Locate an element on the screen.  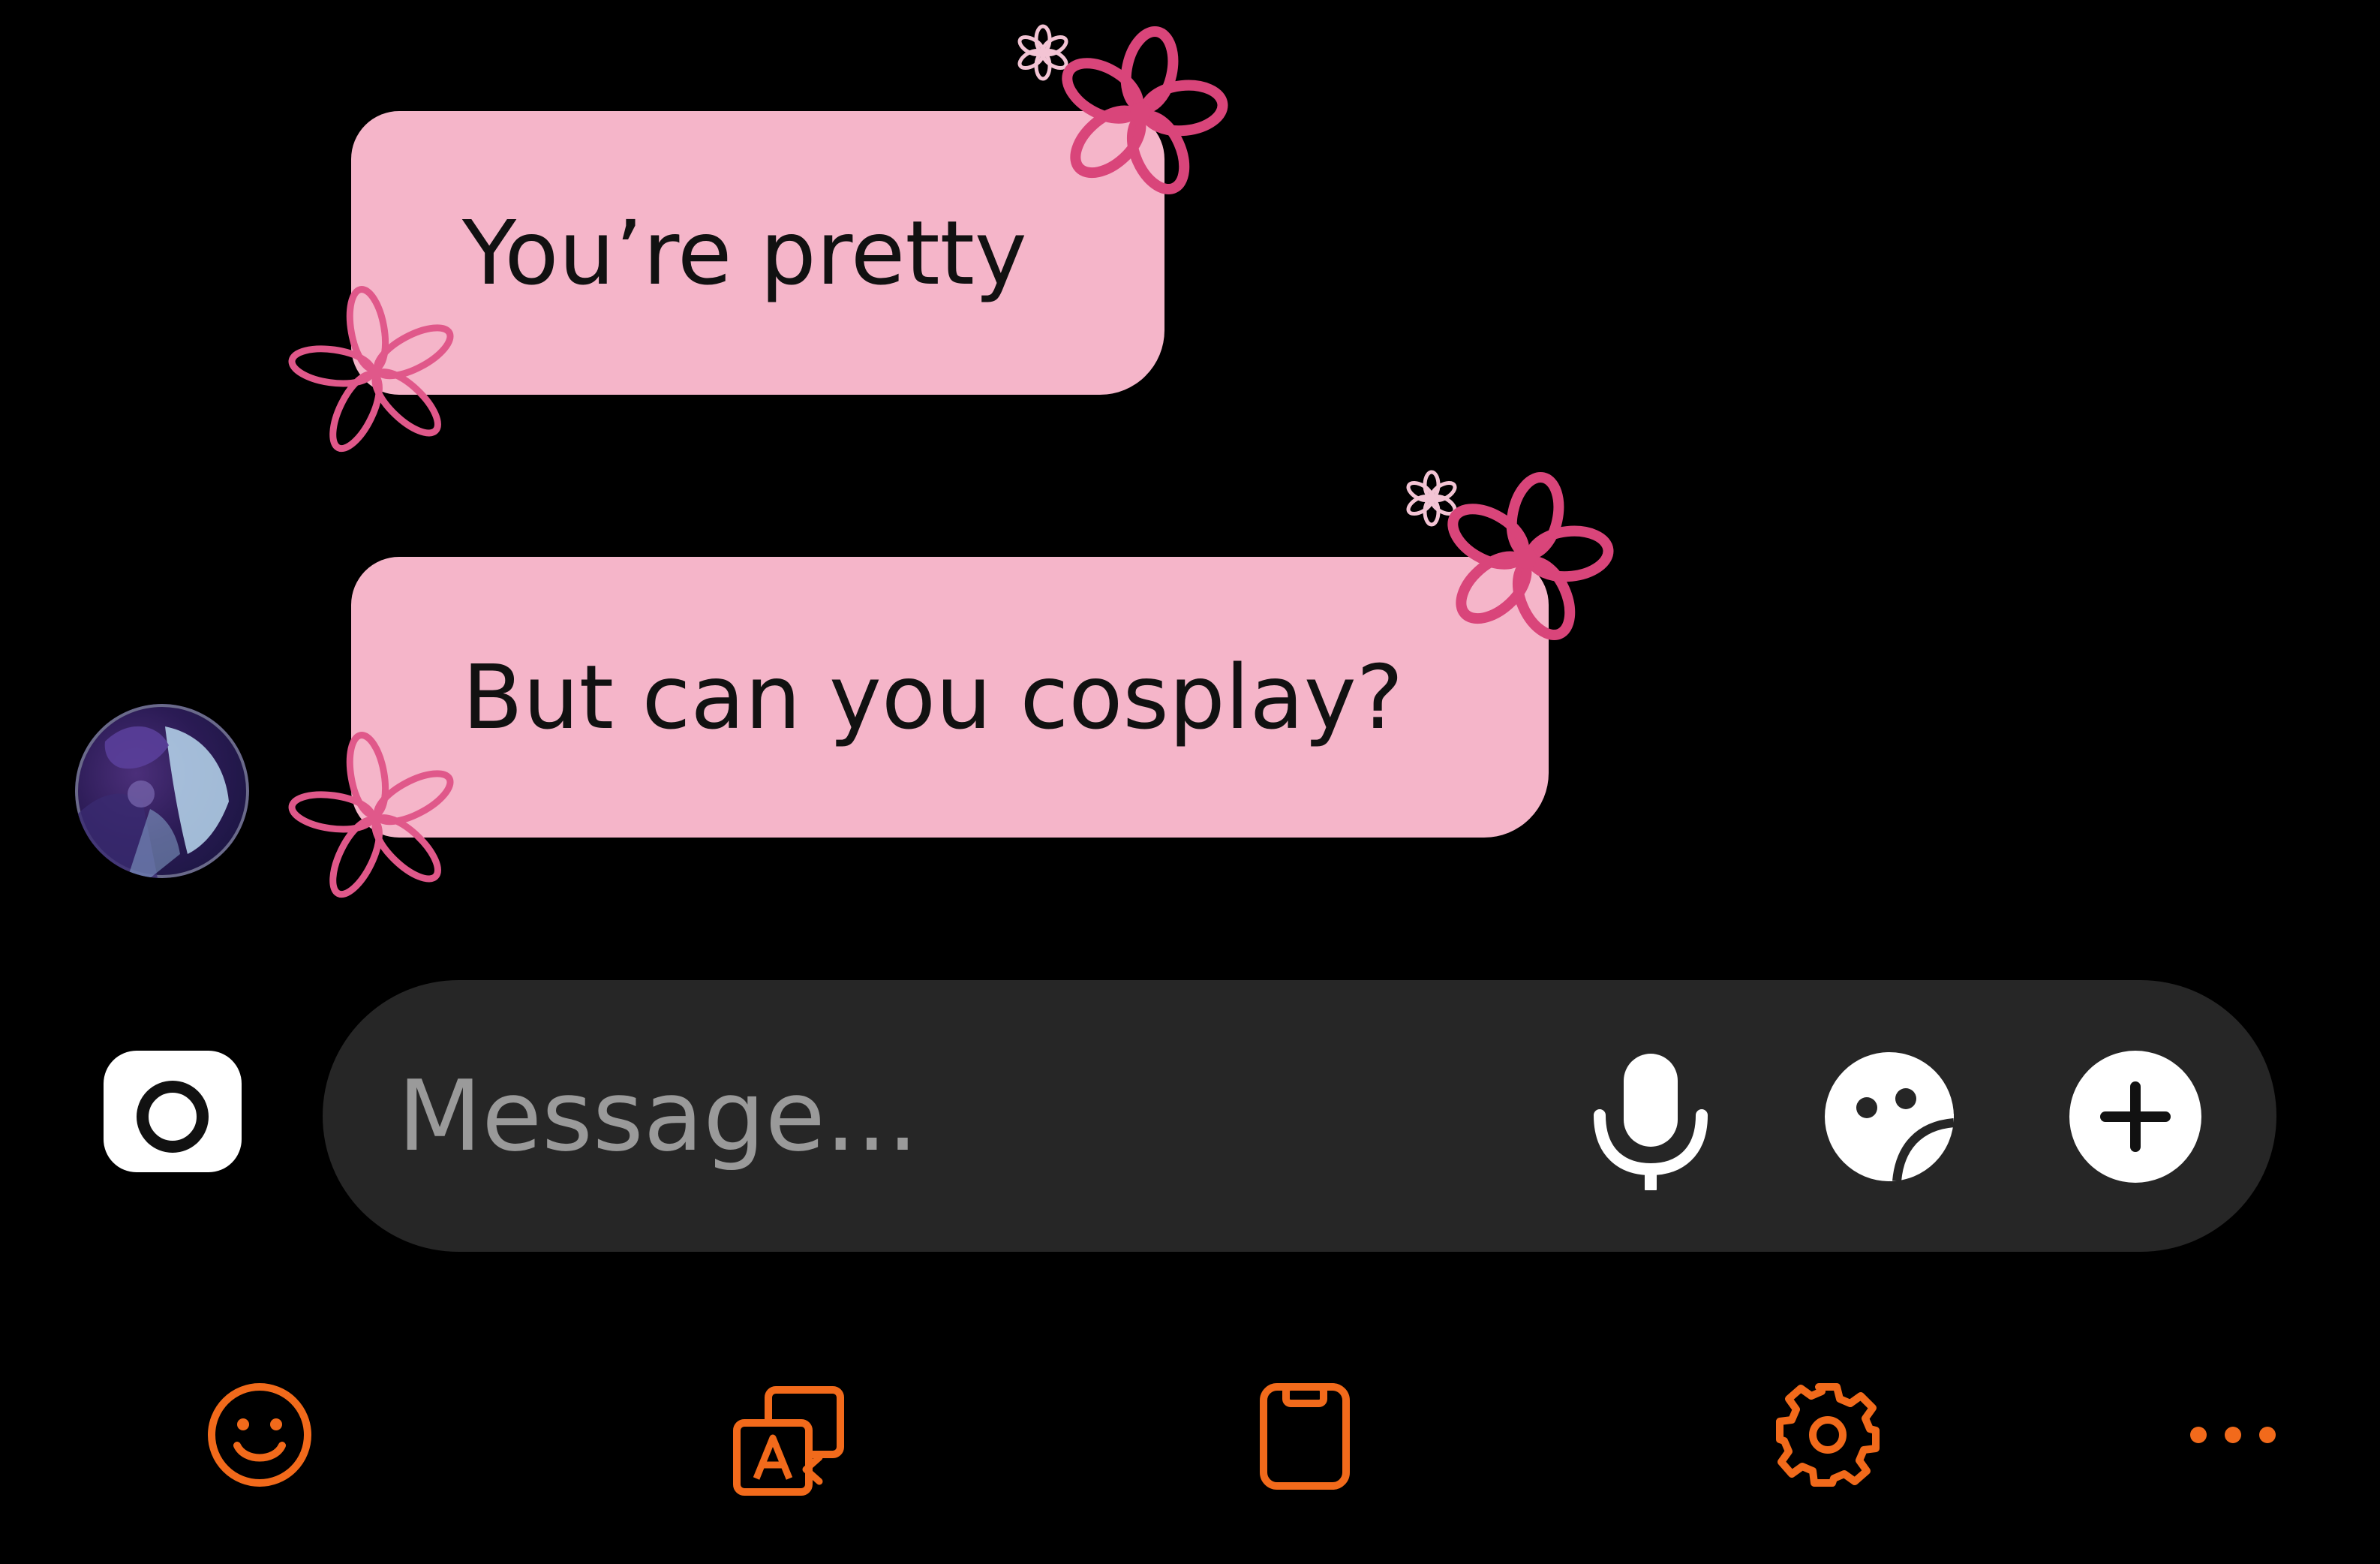
sticker-button is located at coordinates (1889, 1116).